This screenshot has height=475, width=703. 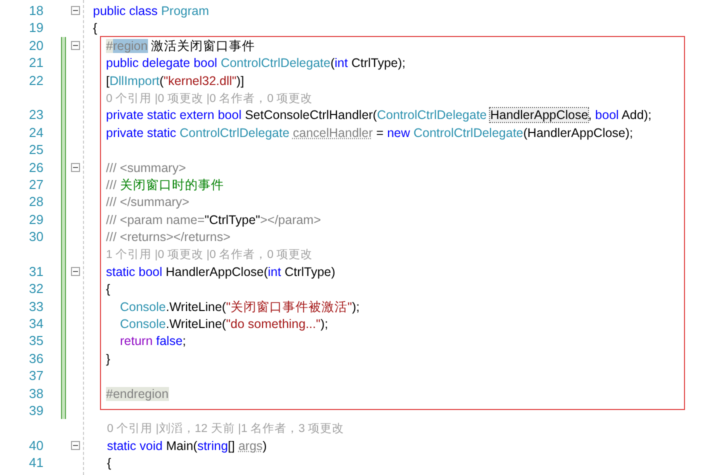 What do you see at coordinates (36, 10) in the screenshot?
I see `line-number: 18` at bounding box center [36, 10].